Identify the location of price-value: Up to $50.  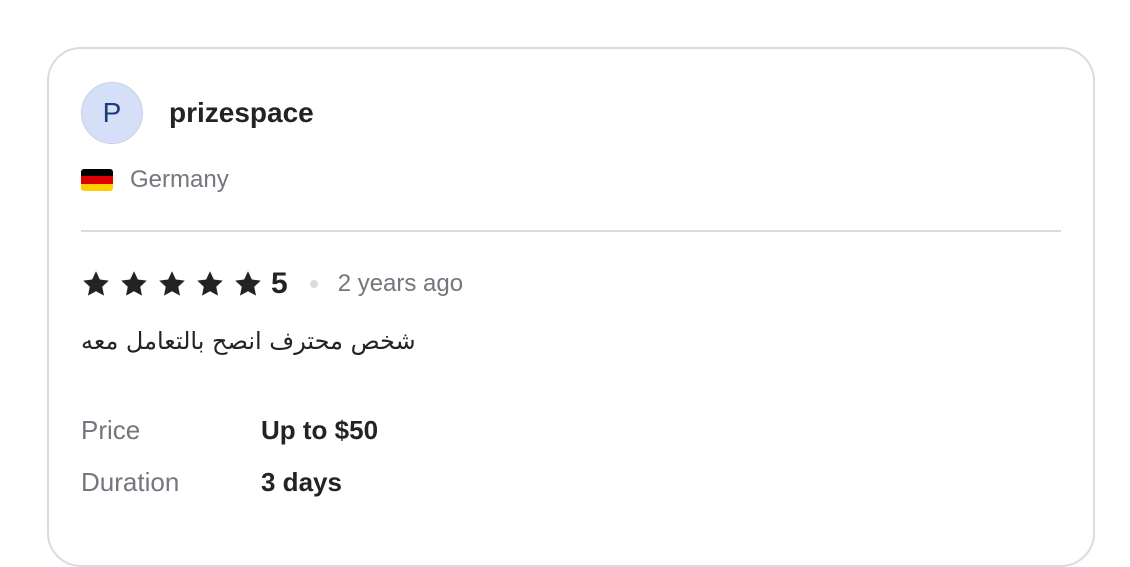
(320, 429).